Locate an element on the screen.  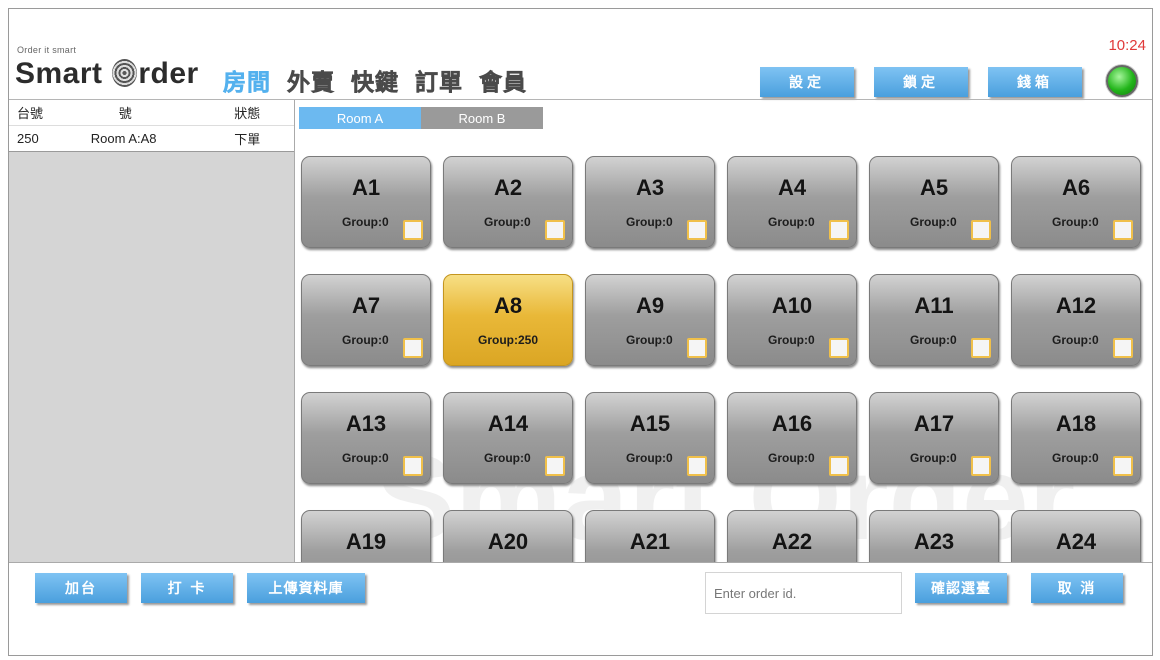
room-name: A13 is located at coordinates (366, 423).